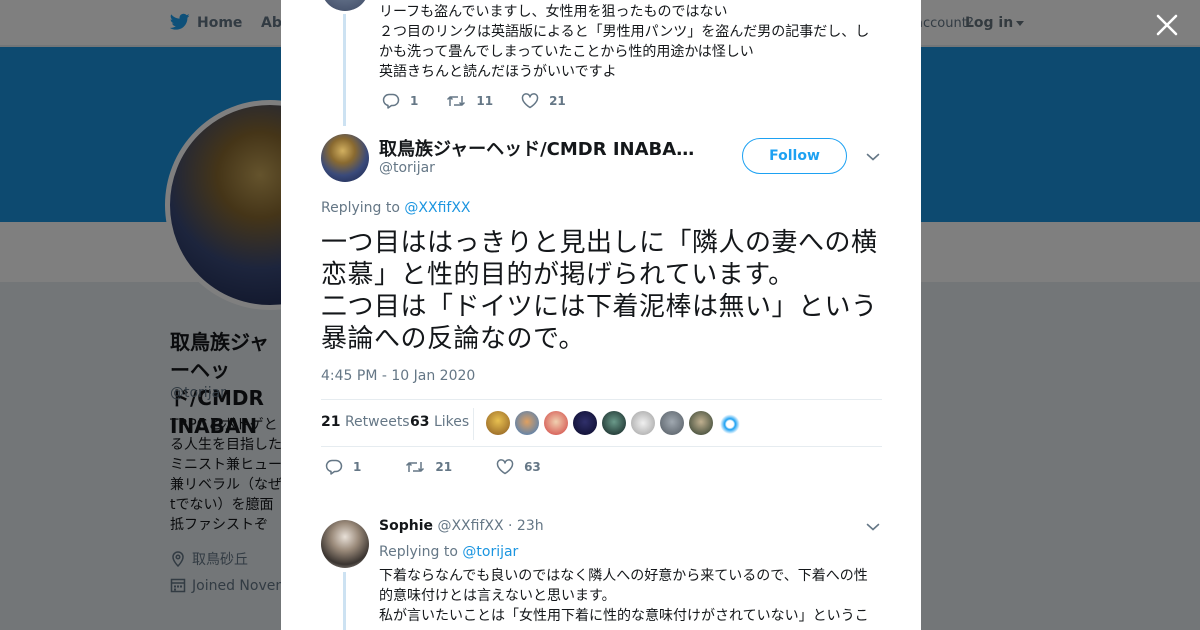  Describe the element at coordinates (543, 101) in the screenshot. I see `like-action: 21` at that location.